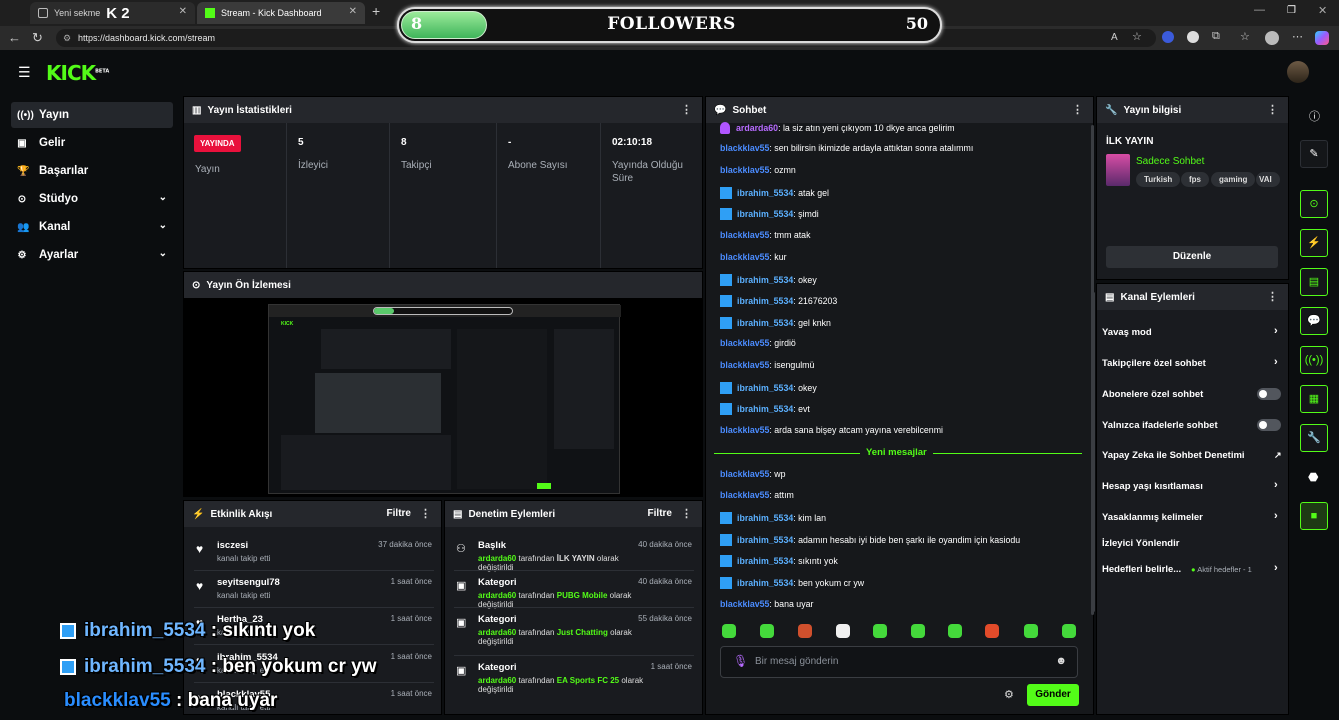  I want to click on wrench-tool-button: 🔧, so click(1314, 438).